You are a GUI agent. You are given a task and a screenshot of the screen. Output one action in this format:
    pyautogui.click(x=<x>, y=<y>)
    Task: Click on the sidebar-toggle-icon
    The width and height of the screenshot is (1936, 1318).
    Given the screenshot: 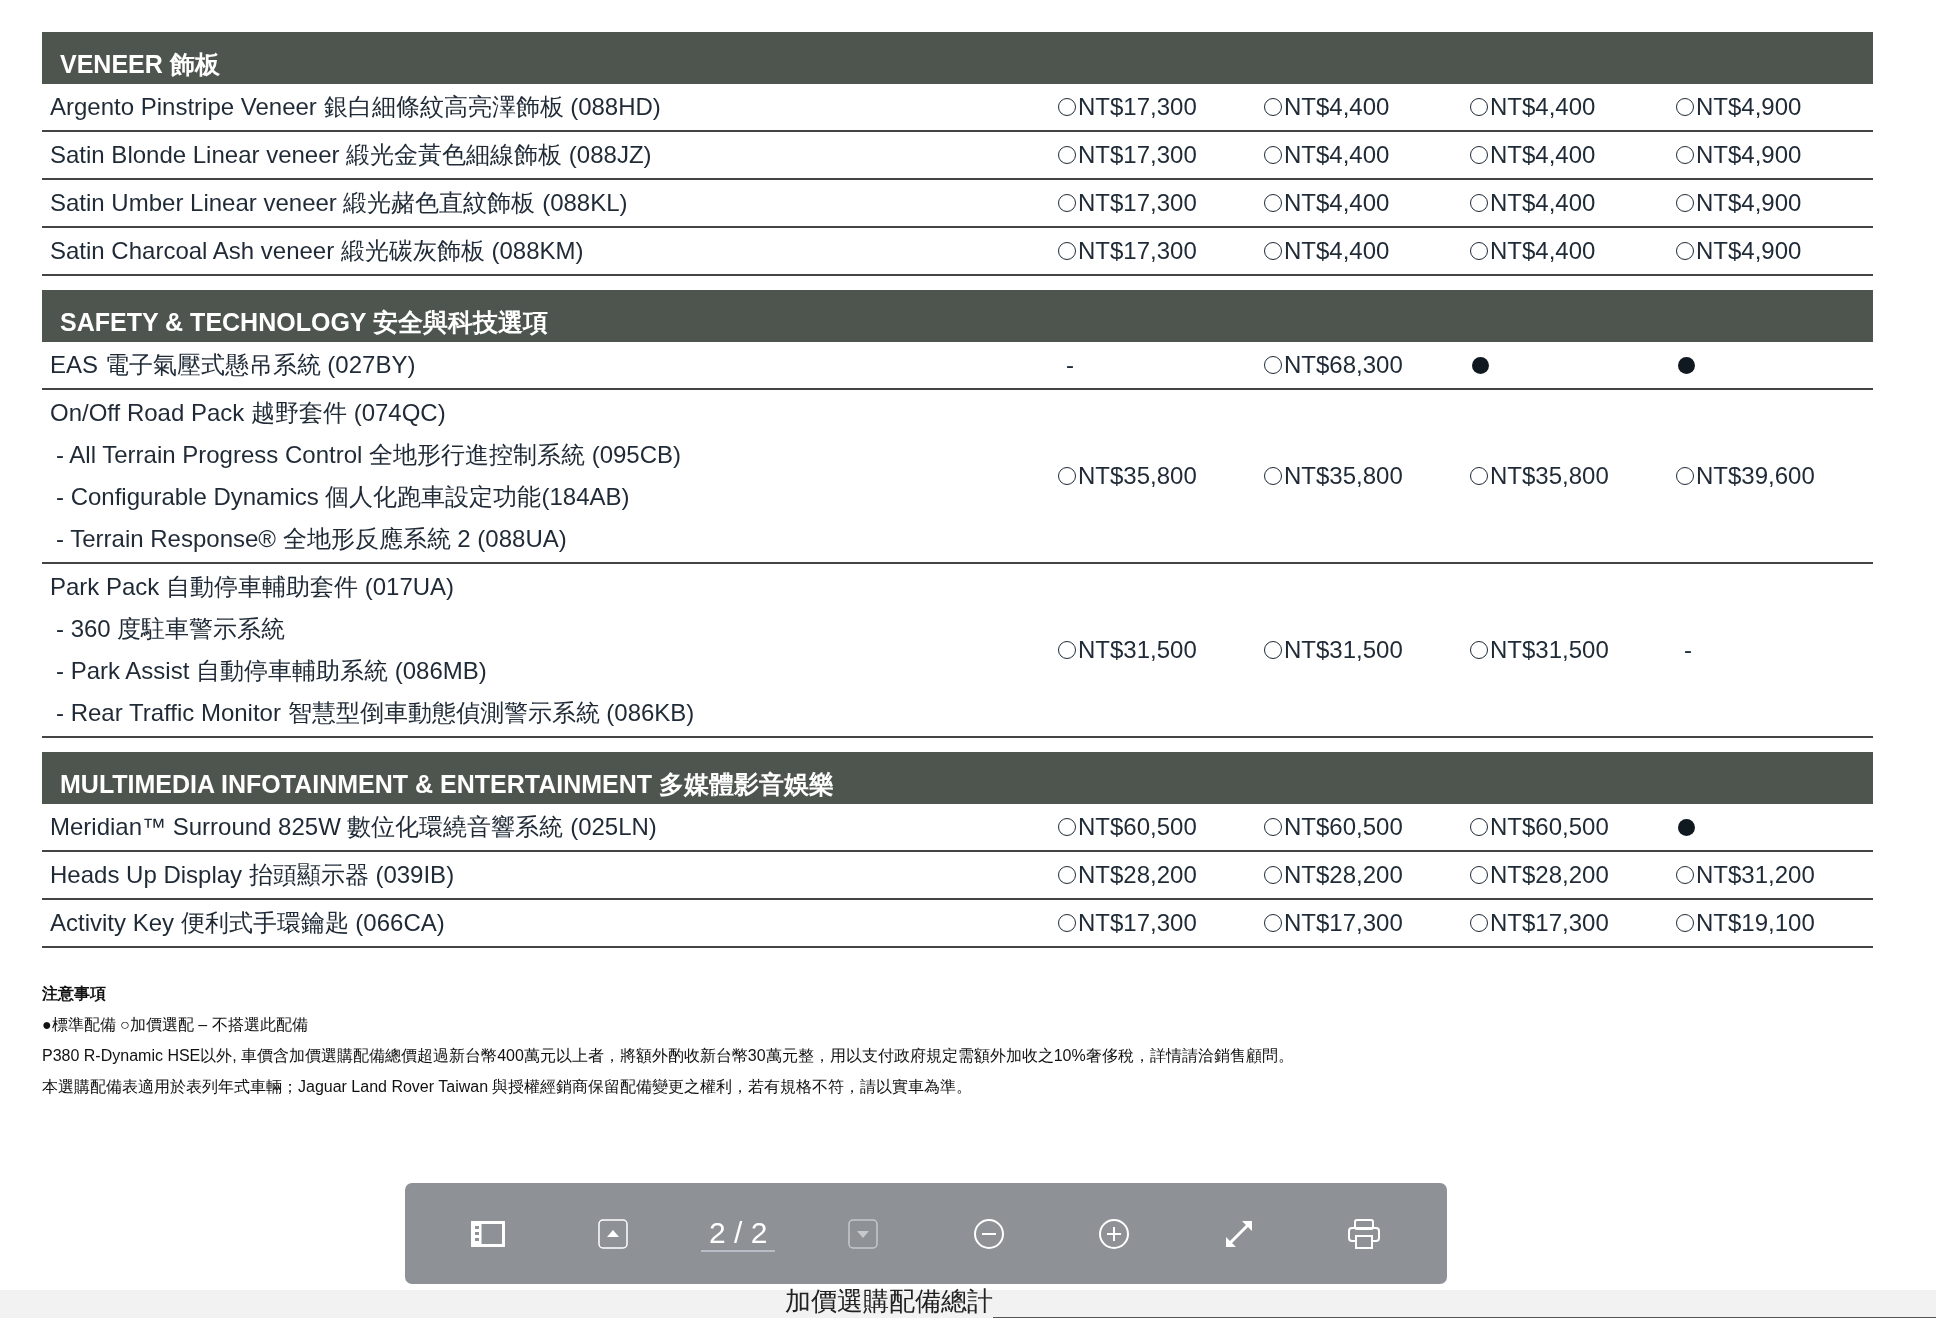 What is the action you would take?
    pyautogui.click(x=487, y=1233)
    